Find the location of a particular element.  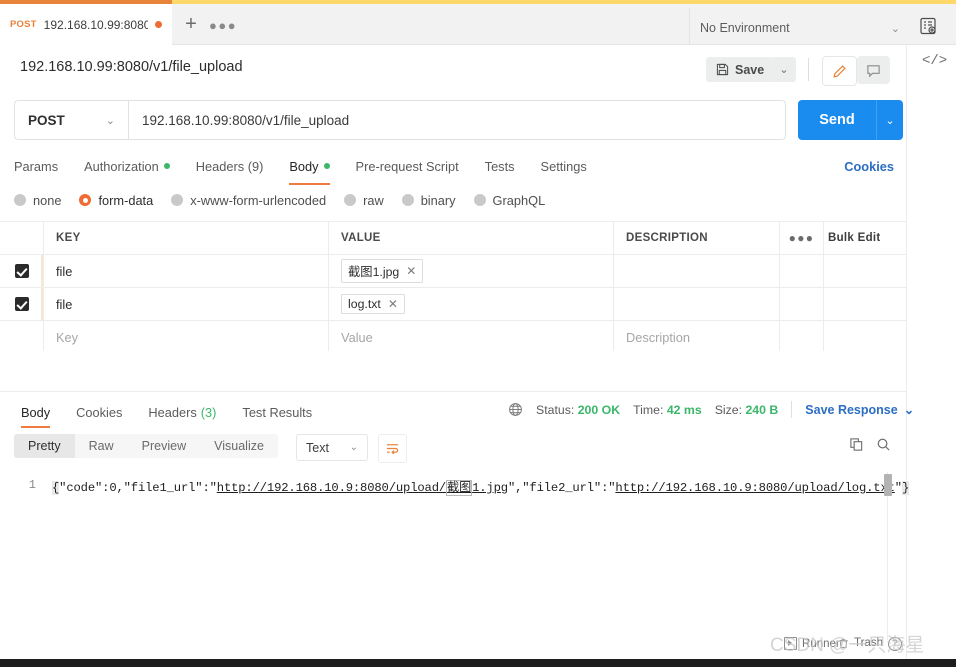

scrollbar-thumb is located at coordinates (888, 485).